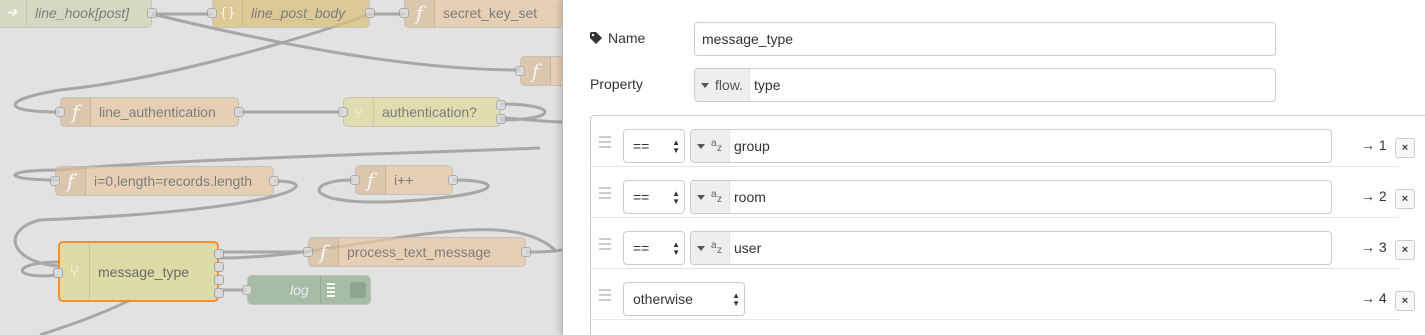 Image resolution: width=1425 pixels, height=335 pixels. What do you see at coordinates (490, 13) in the screenshot?
I see `node-label: secret_key_set` at bounding box center [490, 13].